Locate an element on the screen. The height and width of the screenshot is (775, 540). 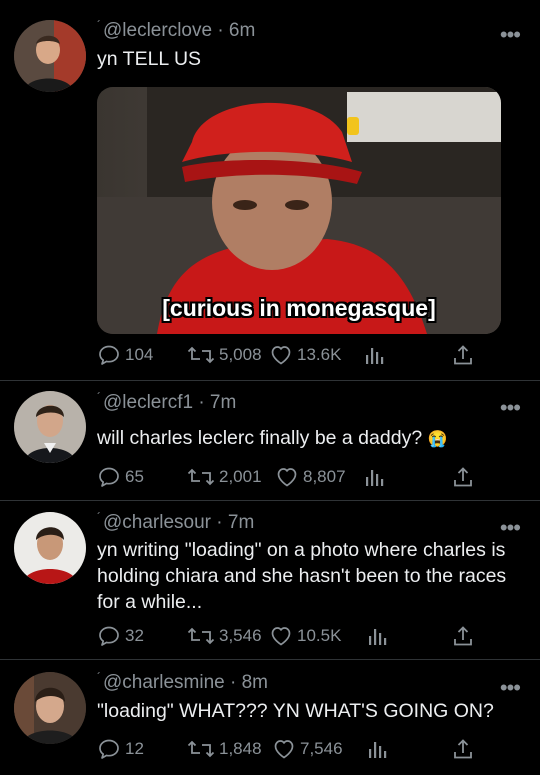
reply-button: 12 is located at coordinates (120, 749).